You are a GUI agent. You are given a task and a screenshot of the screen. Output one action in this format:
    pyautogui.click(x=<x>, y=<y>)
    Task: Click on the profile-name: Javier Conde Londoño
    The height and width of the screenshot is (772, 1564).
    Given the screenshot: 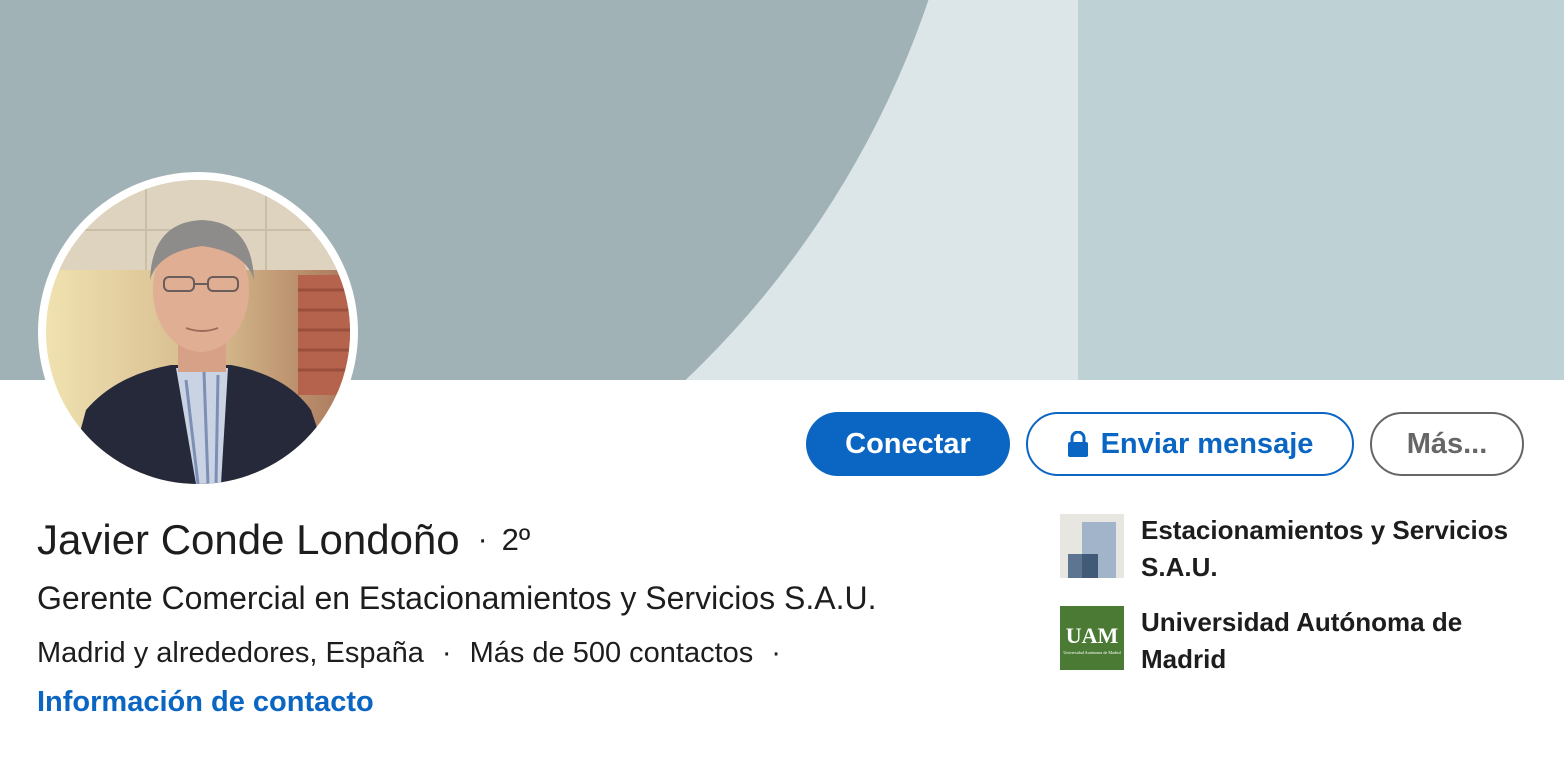 What is the action you would take?
    pyautogui.click(x=248, y=539)
    